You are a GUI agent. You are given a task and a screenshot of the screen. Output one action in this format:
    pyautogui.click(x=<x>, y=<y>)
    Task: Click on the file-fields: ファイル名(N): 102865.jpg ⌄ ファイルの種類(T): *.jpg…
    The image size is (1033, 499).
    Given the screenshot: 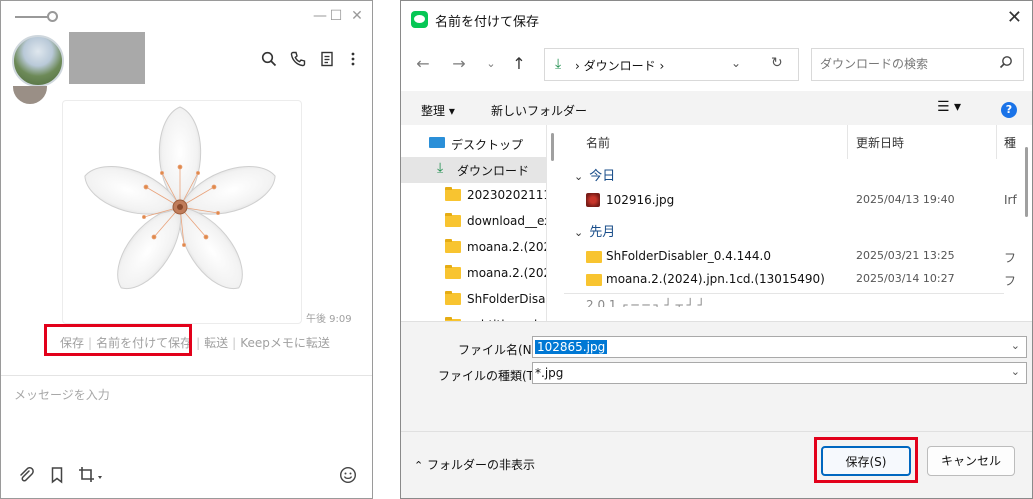 What is the action you would take?
    pyautogui.click(x=716, y=376)
    